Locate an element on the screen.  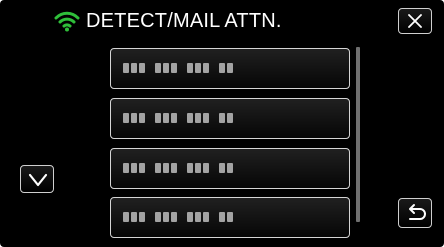
screen-title: DETECT/MAIL ATTN. is located at coordinates (184, 21).